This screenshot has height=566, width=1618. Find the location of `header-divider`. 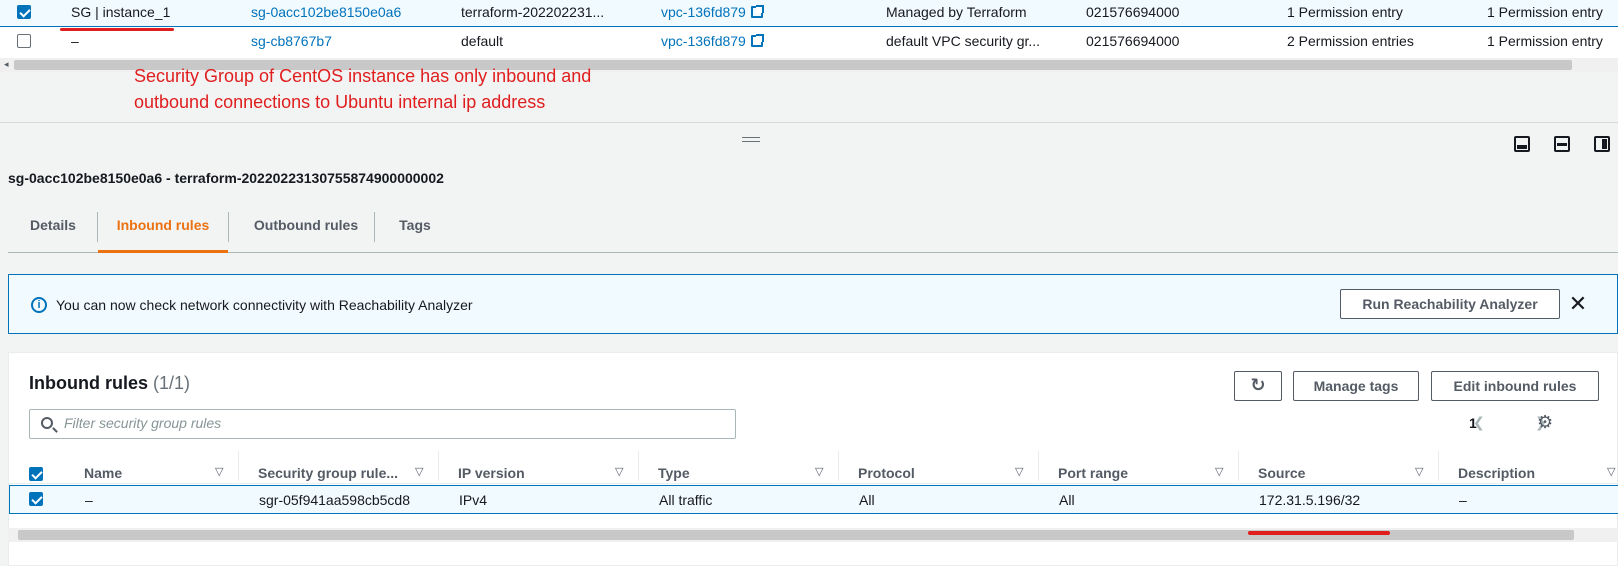

header-divider is located at coordinates (813, 483).